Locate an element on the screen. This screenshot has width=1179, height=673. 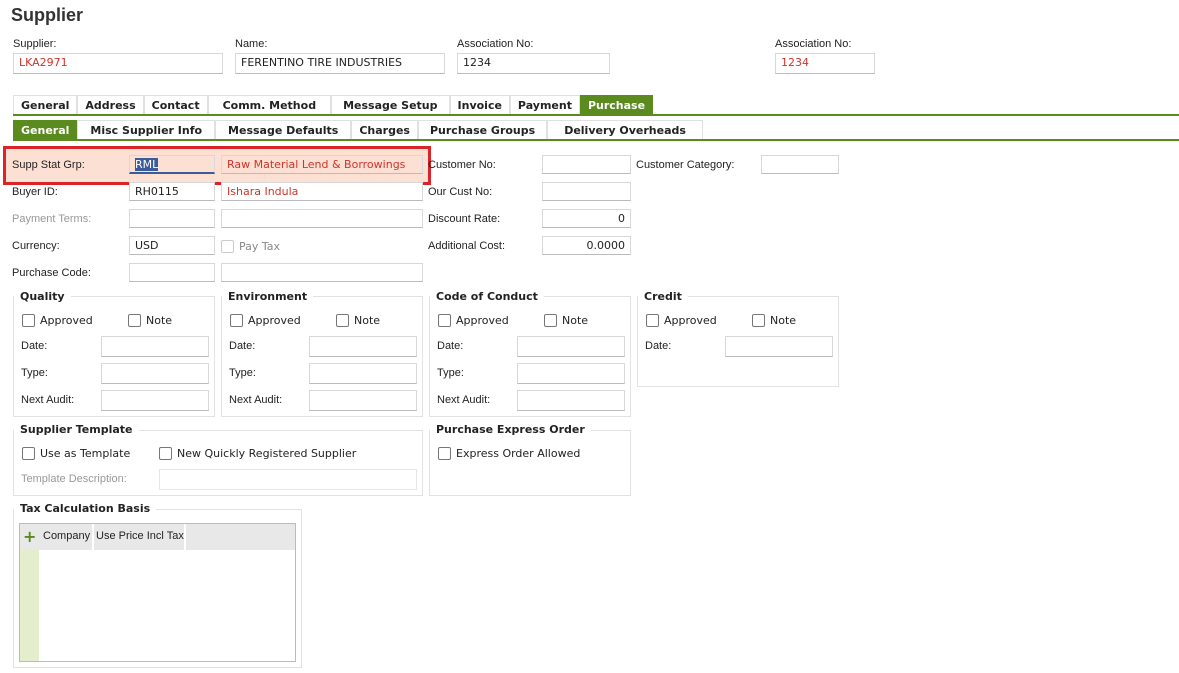
conduct-type-field is located at coordinates (571, 373).